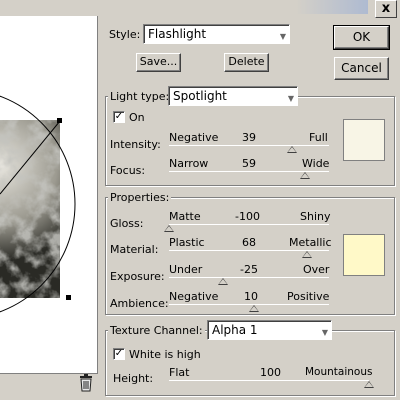  Describe the element at coordinates (269, 380) in the screenshot. I see `height-slider-track` at that location.